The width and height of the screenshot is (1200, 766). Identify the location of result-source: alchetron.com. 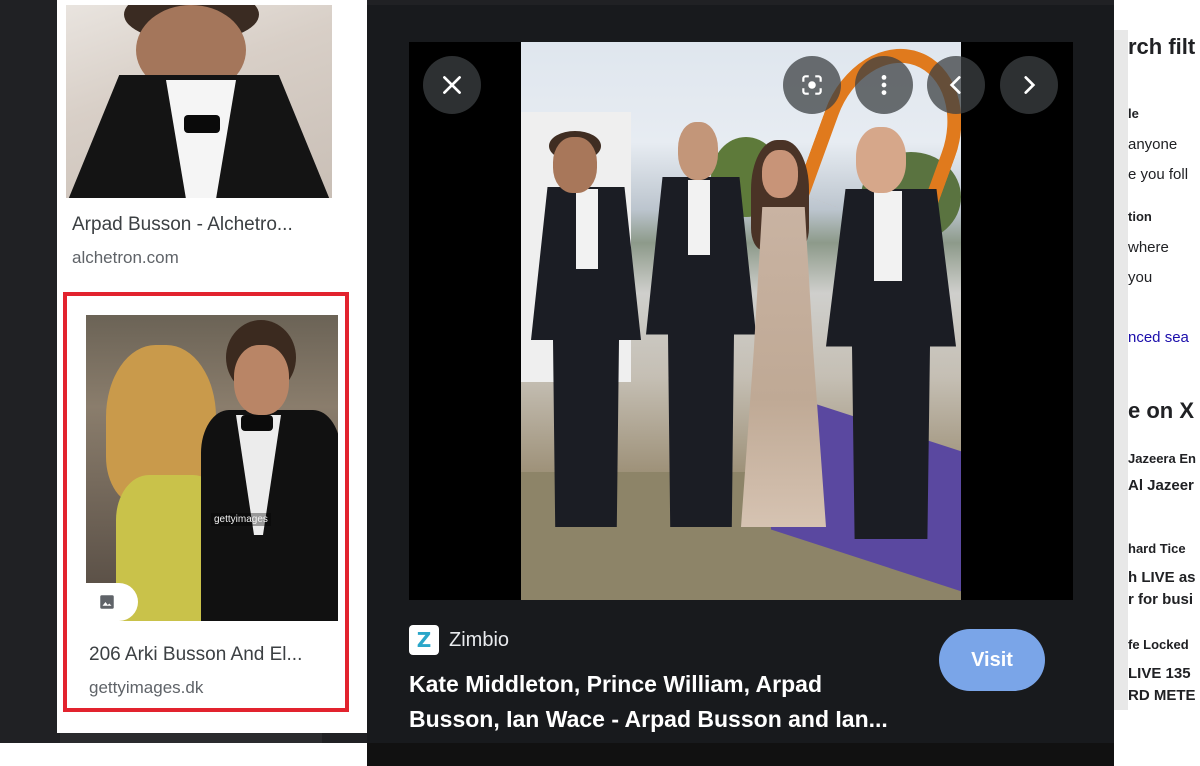
(125, 257).